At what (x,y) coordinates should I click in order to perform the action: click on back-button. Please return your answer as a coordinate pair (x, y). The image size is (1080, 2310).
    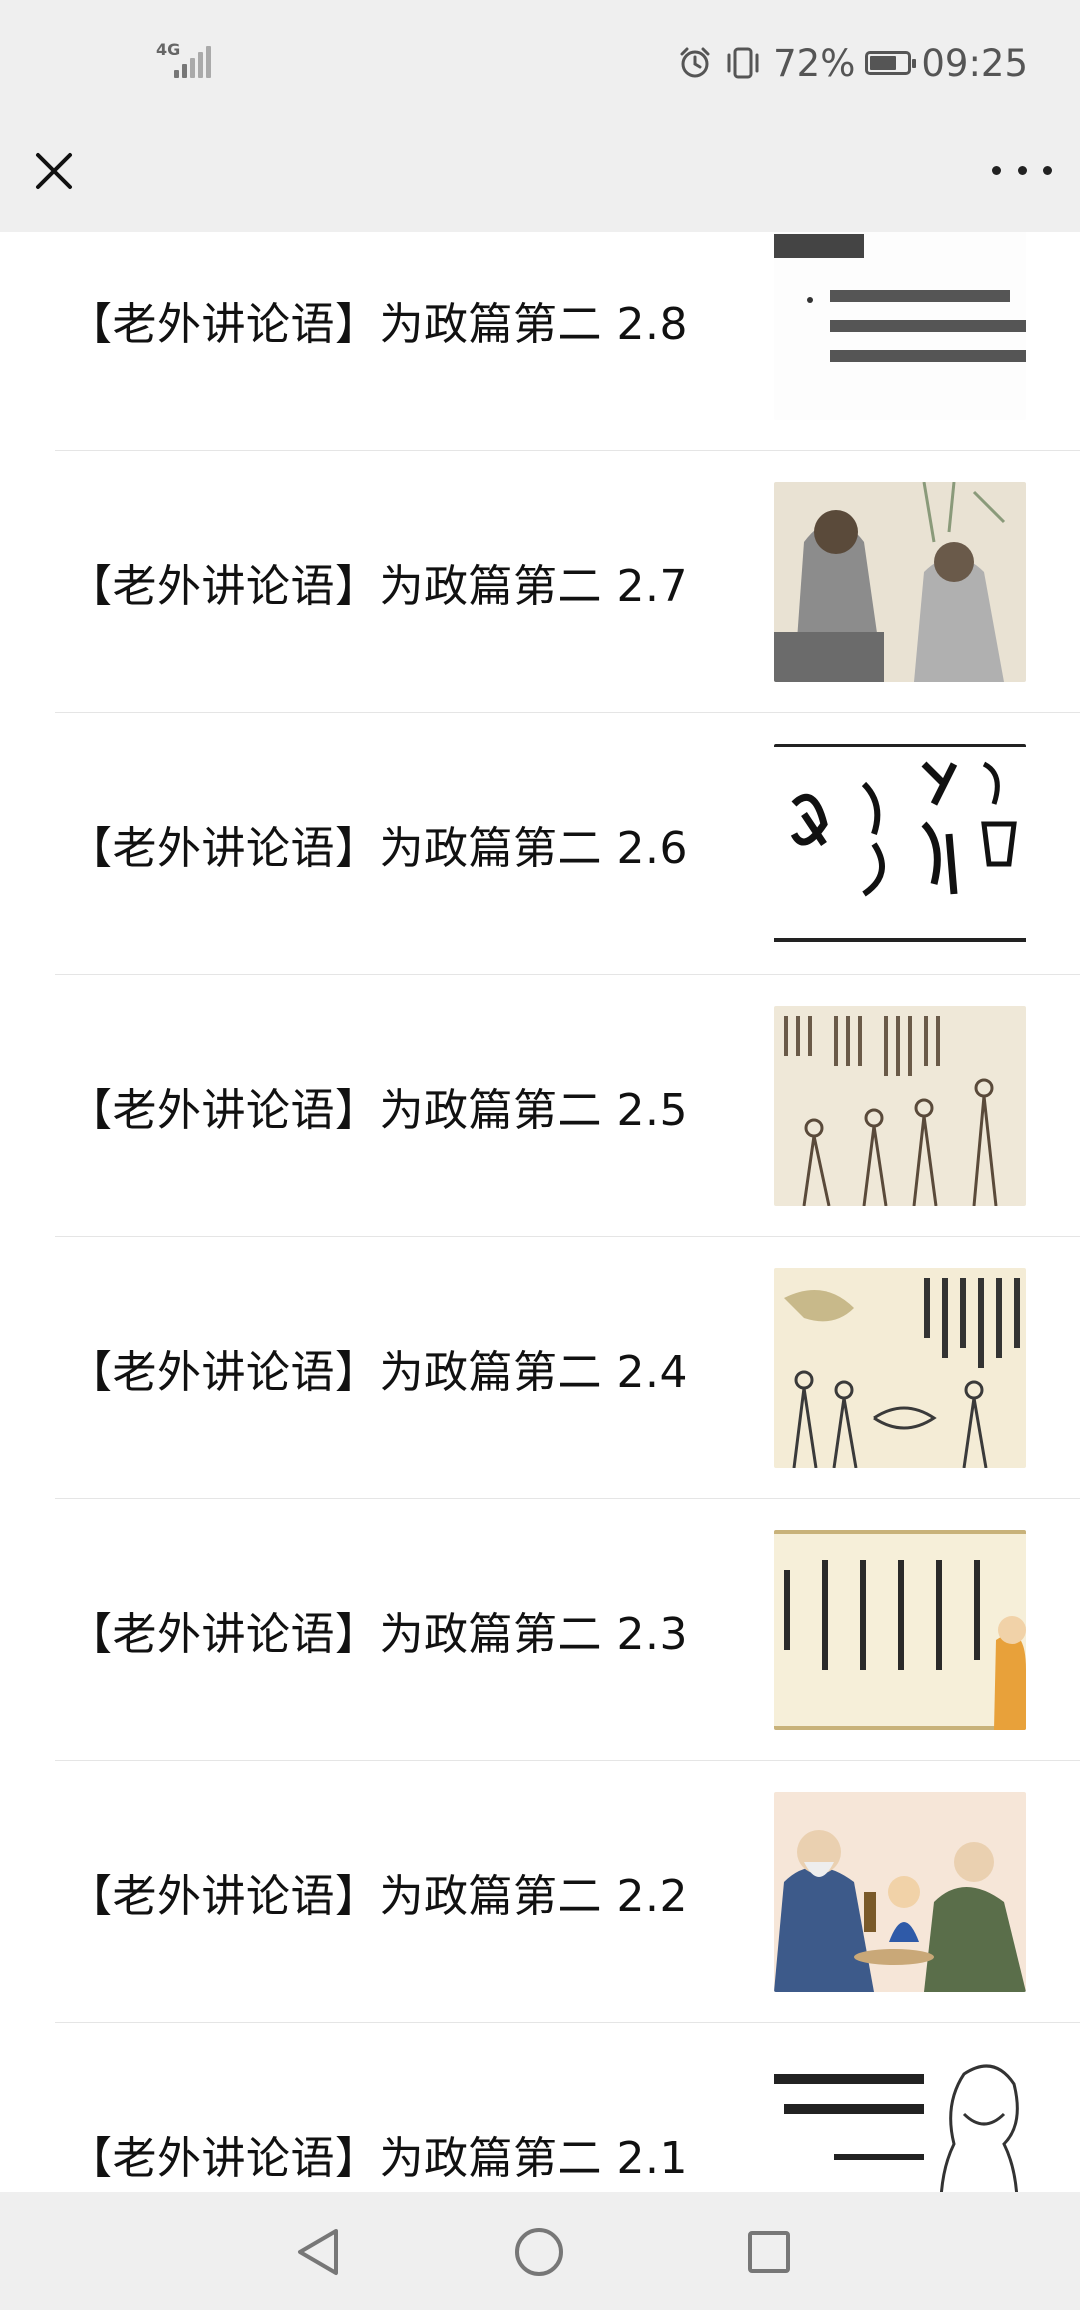
    Looking at the image, I should click on (319, 2252).